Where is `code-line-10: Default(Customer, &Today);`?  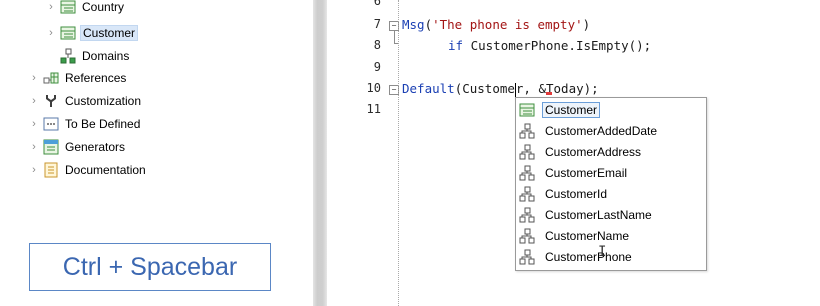
code-line-10: Default(Customer, &Today); is located at coordinates (500, 89).